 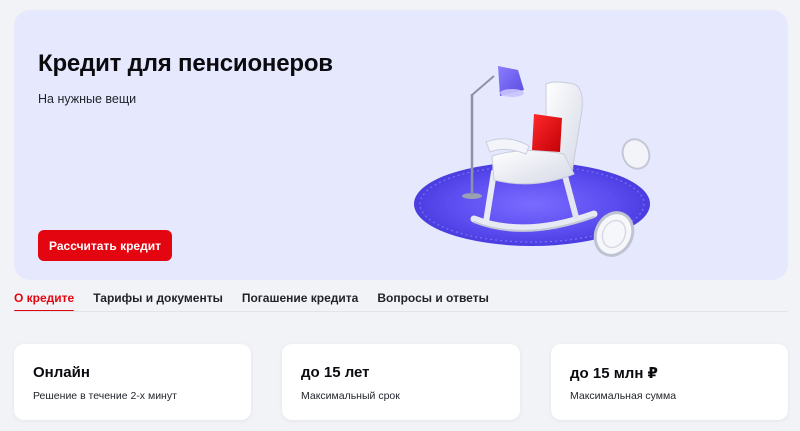 I want to click on tab-tariffs-documents: Тарифы и документы, so click(x=158, y=299).